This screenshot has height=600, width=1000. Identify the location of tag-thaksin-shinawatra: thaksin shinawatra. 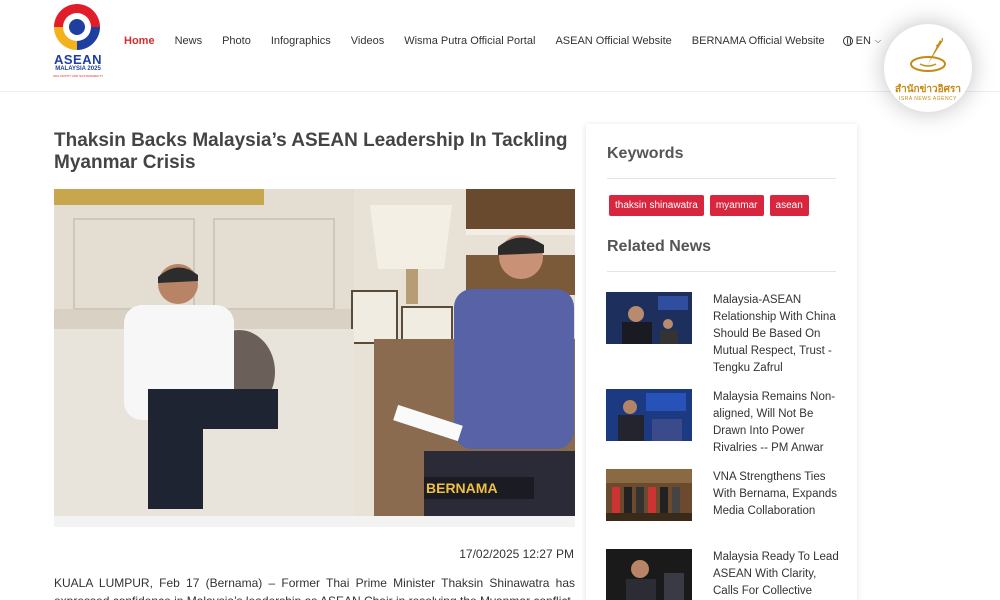
(656, 205).